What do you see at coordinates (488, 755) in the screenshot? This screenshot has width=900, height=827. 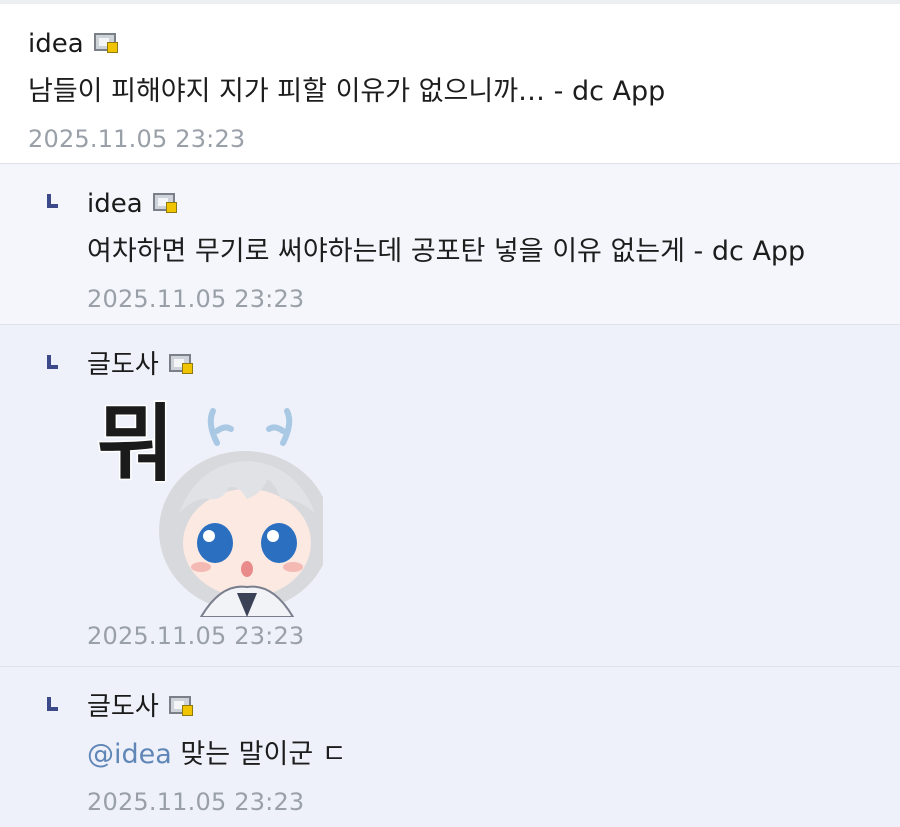 I see `comment-text: @idea 맞는 말이군 ㄷ` at bounding box center [488, 755].